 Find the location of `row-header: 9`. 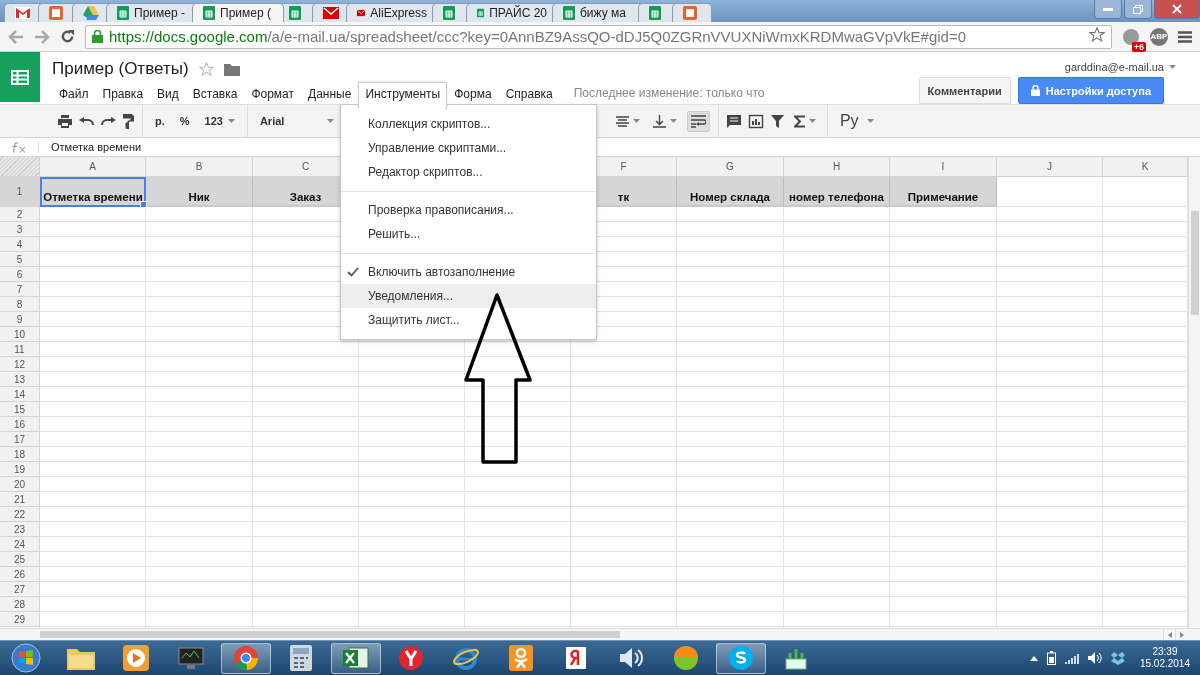

row-header: 9 is located at coordinates (20, 319).